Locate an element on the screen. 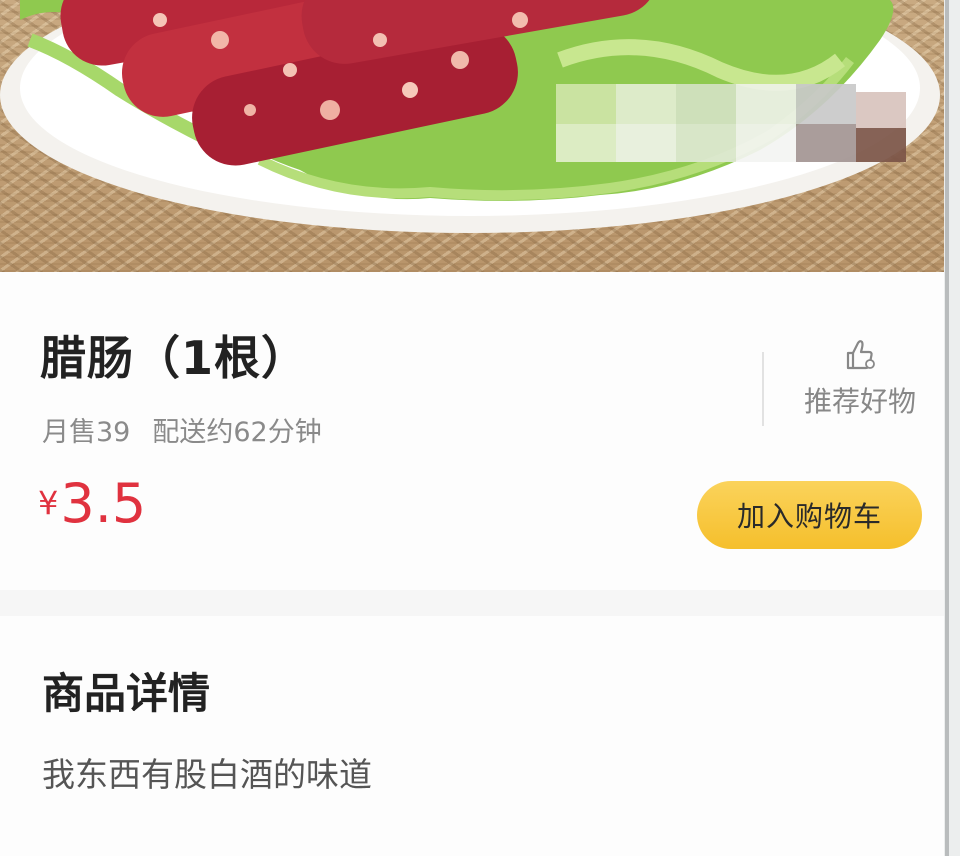 The height and width of the screenshot is (856, 960). vertical-divider is located at coordinates (763, 389).